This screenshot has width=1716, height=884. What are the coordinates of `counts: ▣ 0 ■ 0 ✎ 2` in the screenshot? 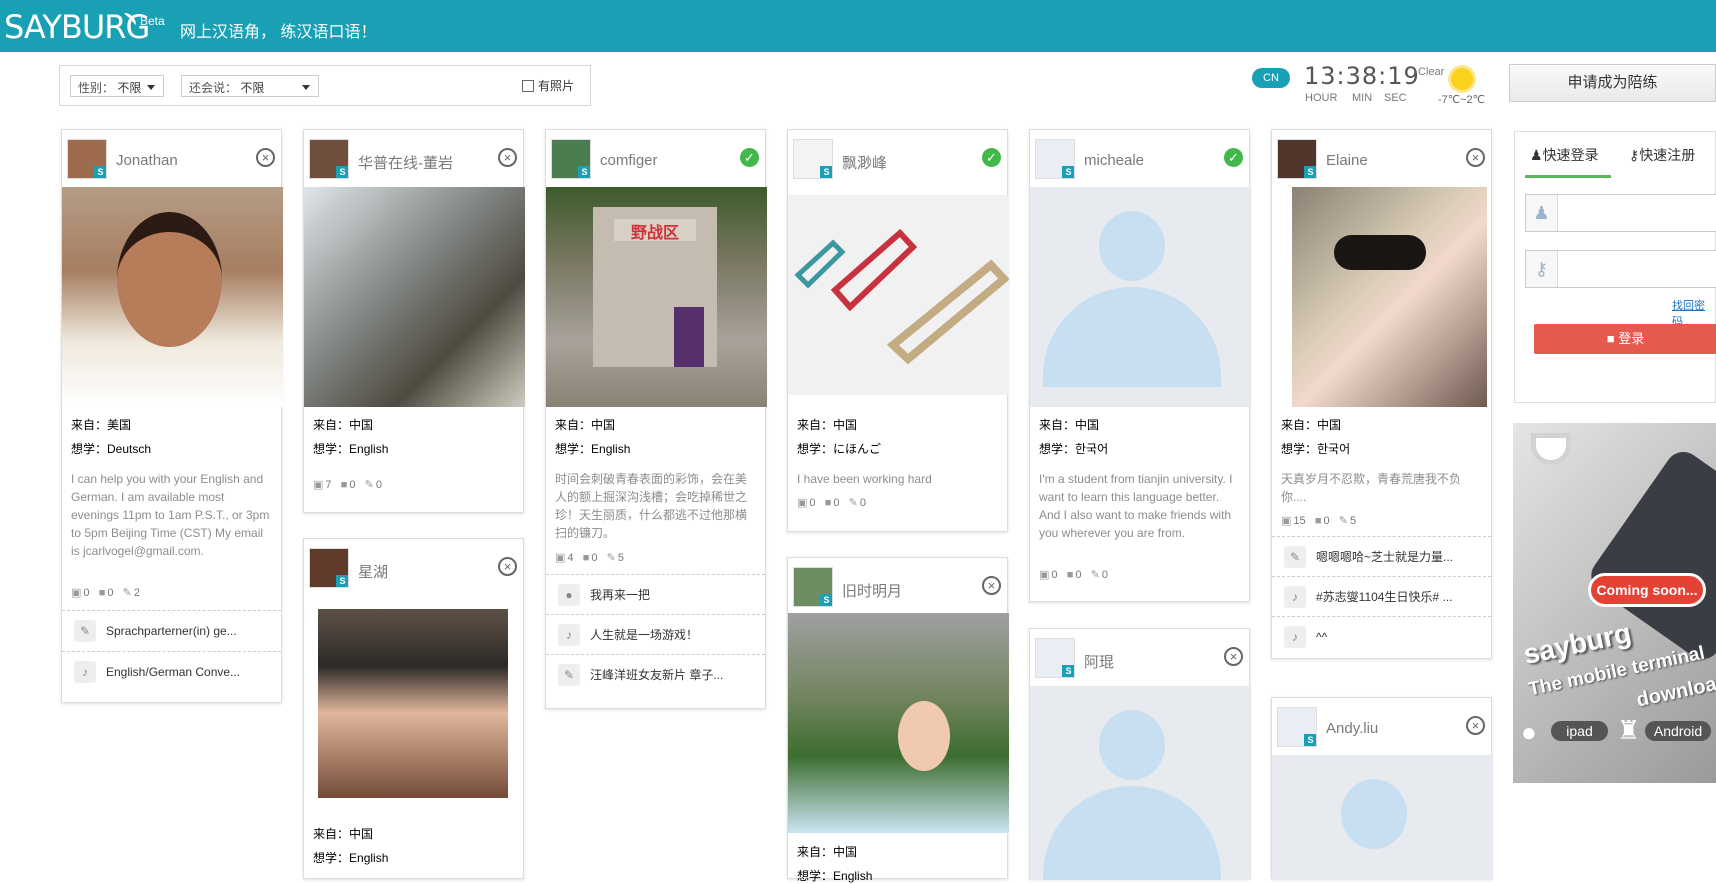 It's located at (105, 593).